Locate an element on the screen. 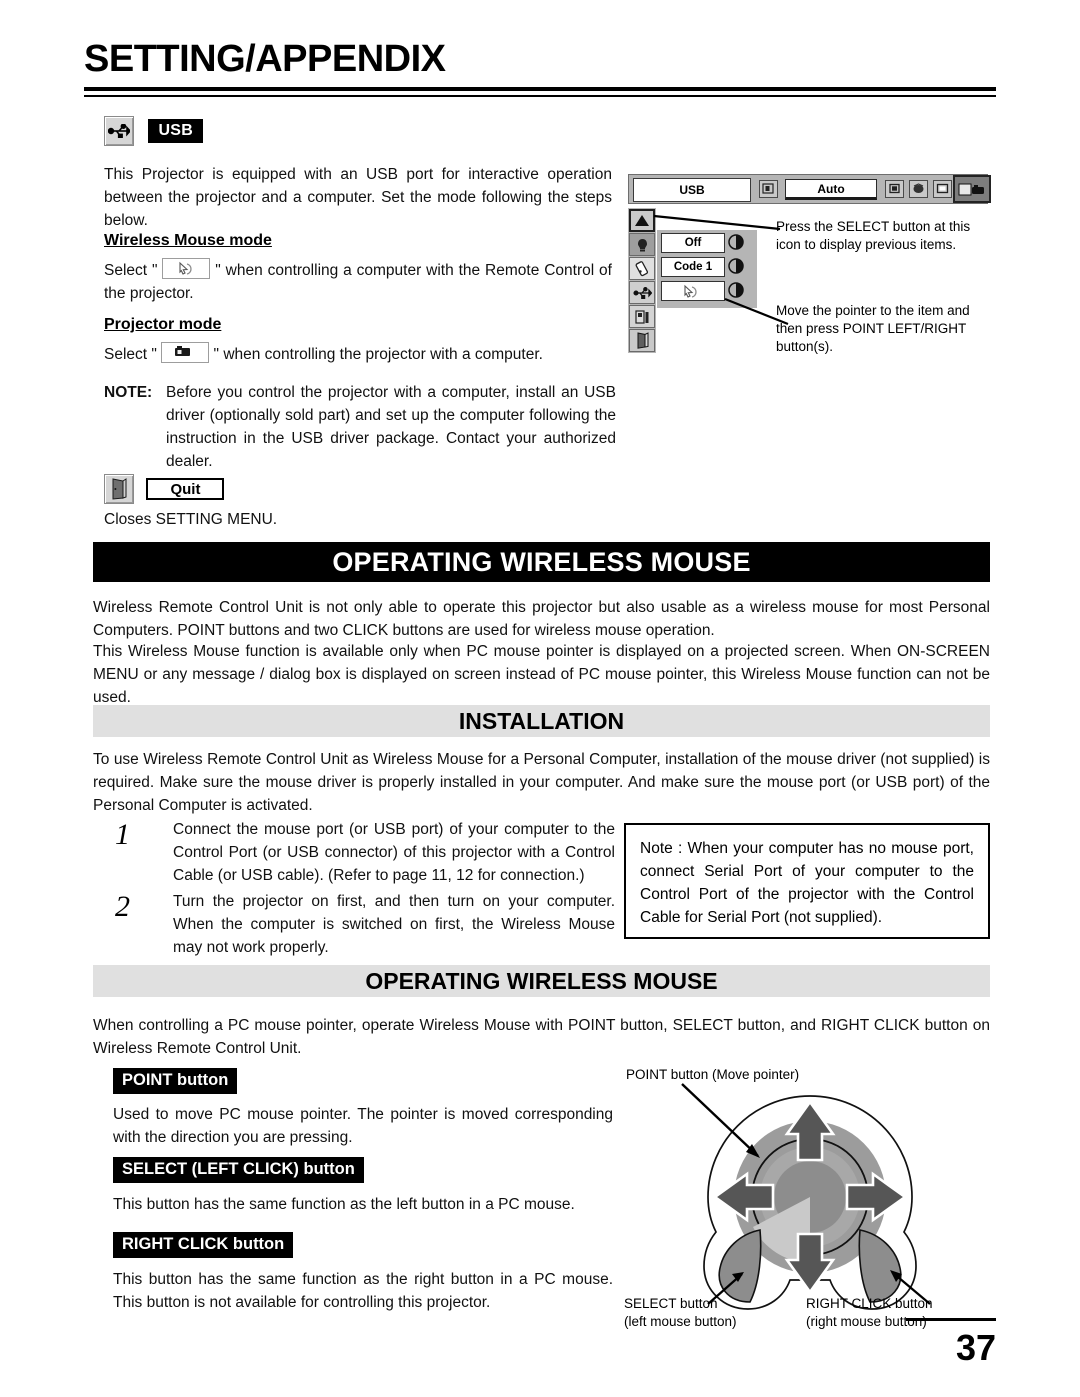 Image resolution: width=1080 pixels, height=1397 pixels. projector-mode-text-before: Select " is located at coordinates (130, 354).